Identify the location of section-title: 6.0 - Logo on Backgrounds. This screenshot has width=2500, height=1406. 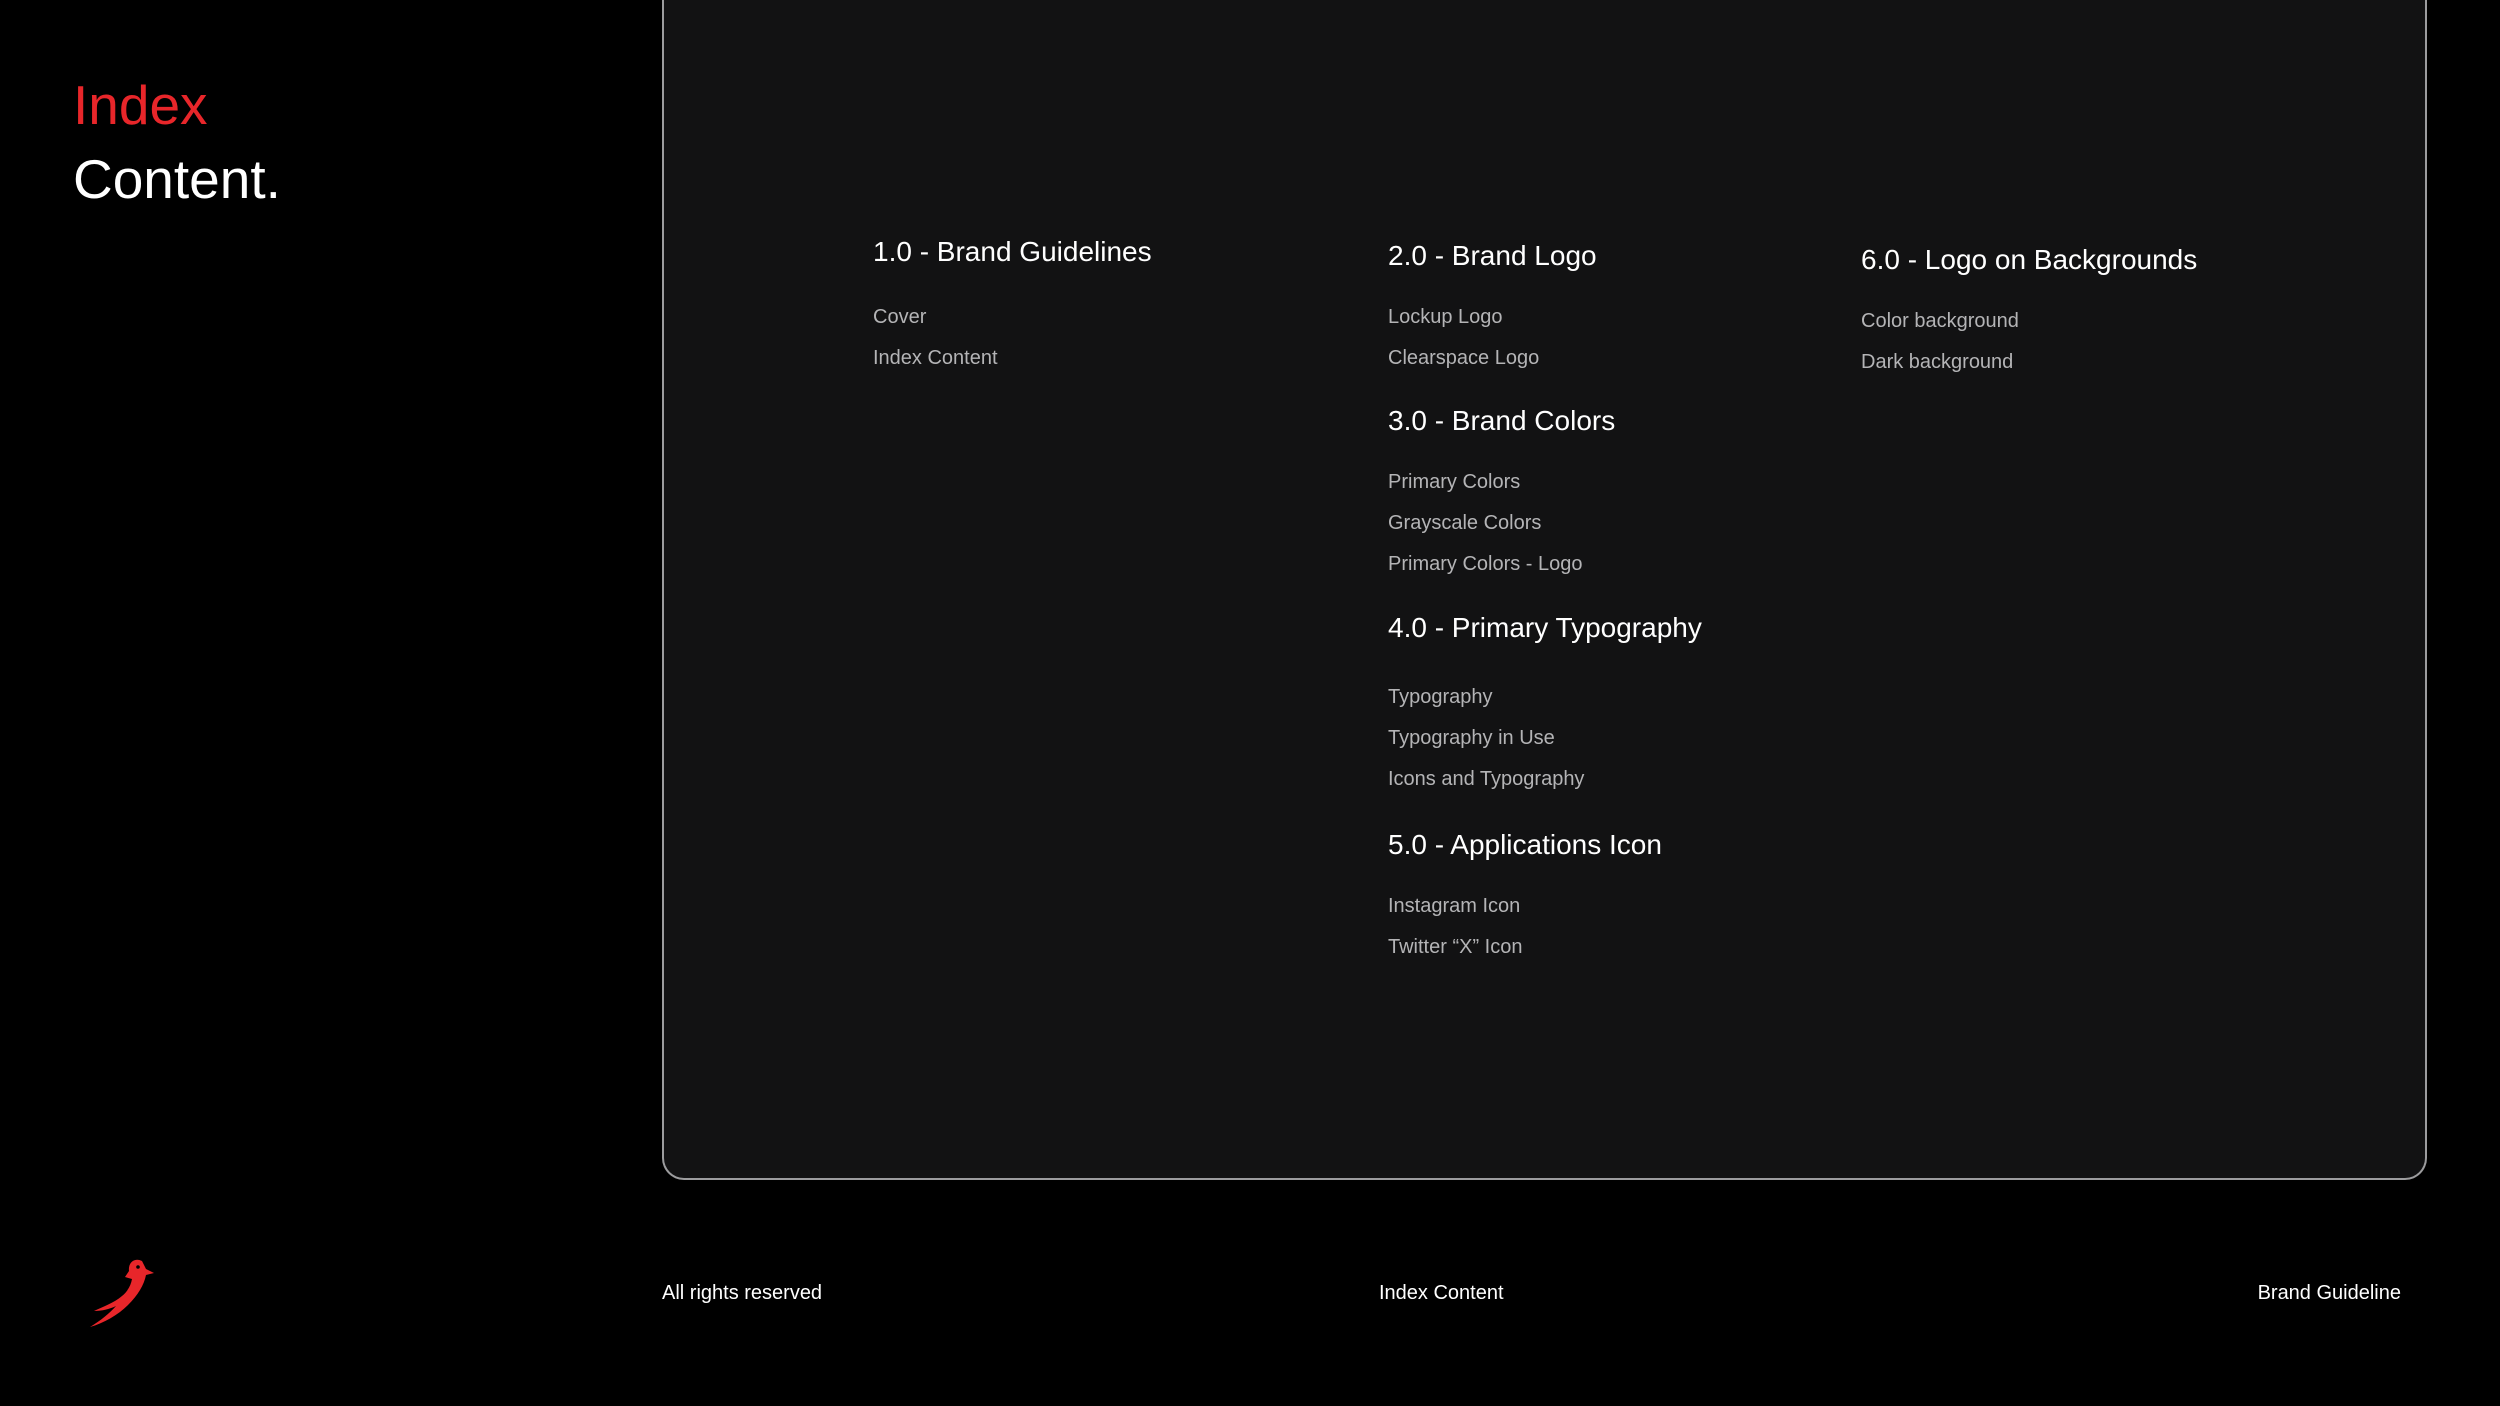
(2029, 259).